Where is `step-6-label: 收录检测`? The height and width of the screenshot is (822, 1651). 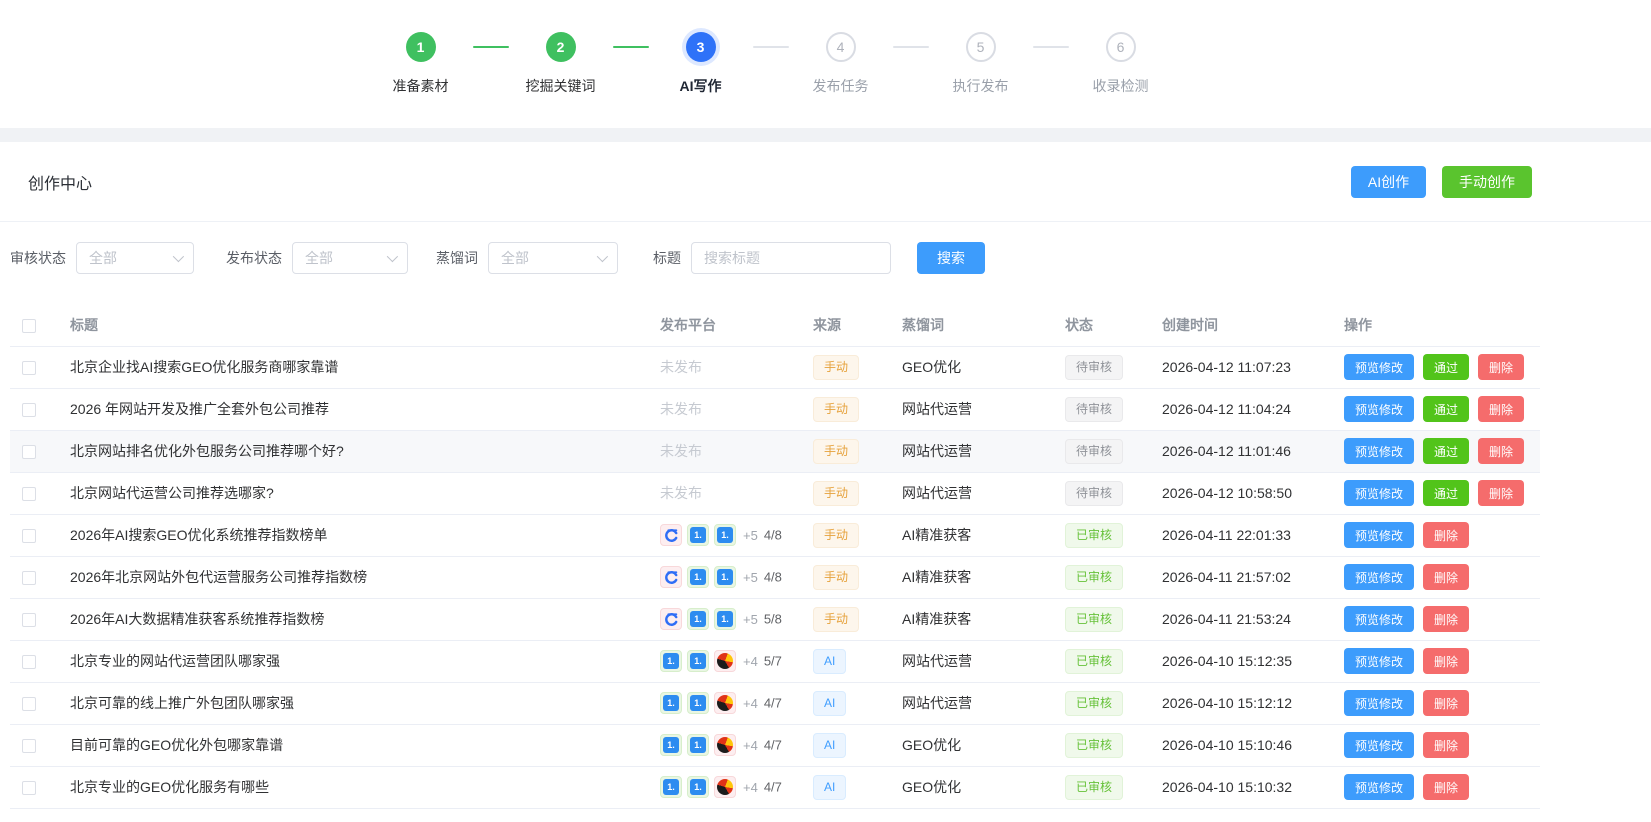 step-6-label: 收录检测 is located at coordinates (1120, 86).